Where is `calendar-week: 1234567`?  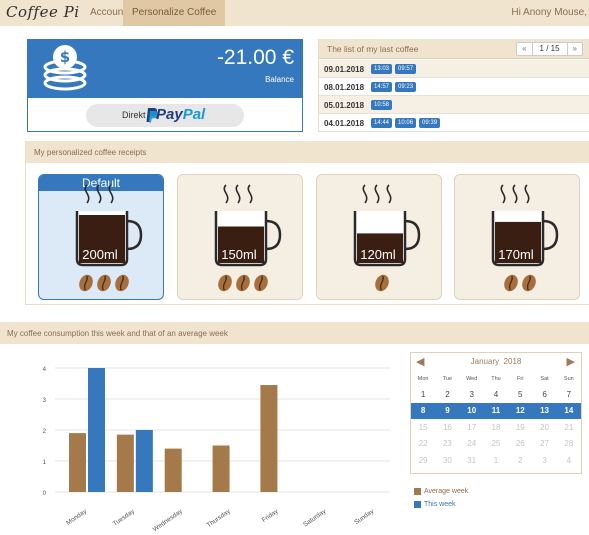 calendar-week: 1234567 is located at coordinates (496, 394).